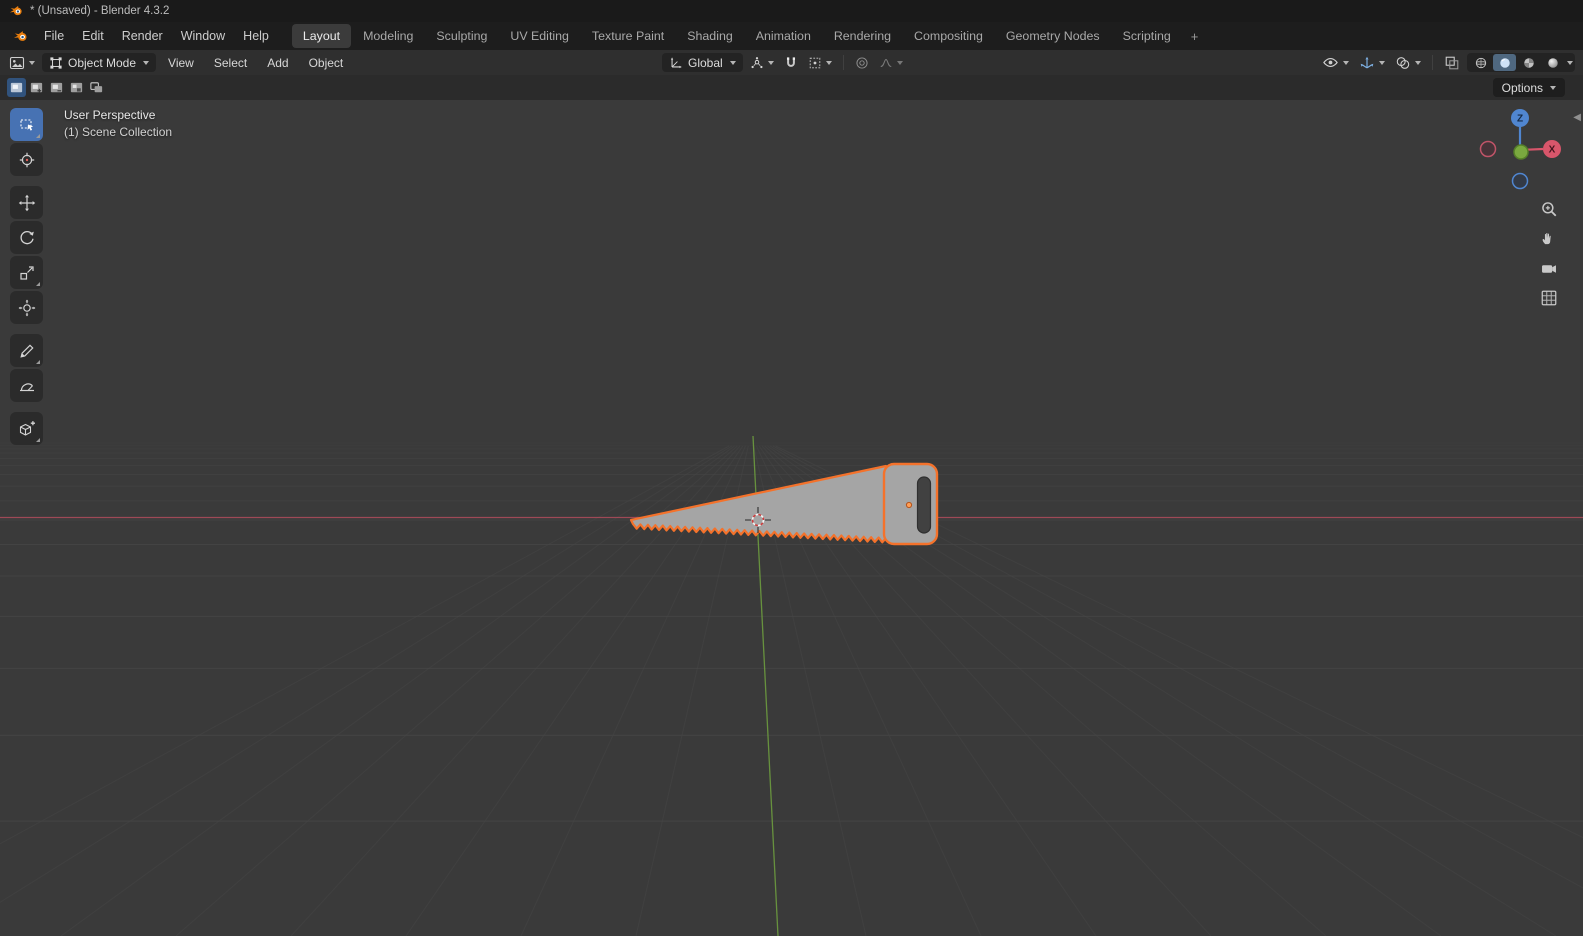 The width and height of the screenshot is (1583, 936). Describe the element at coordinates (321, 36) in the screenshot. I see `tab-layout: Layout` at that location.